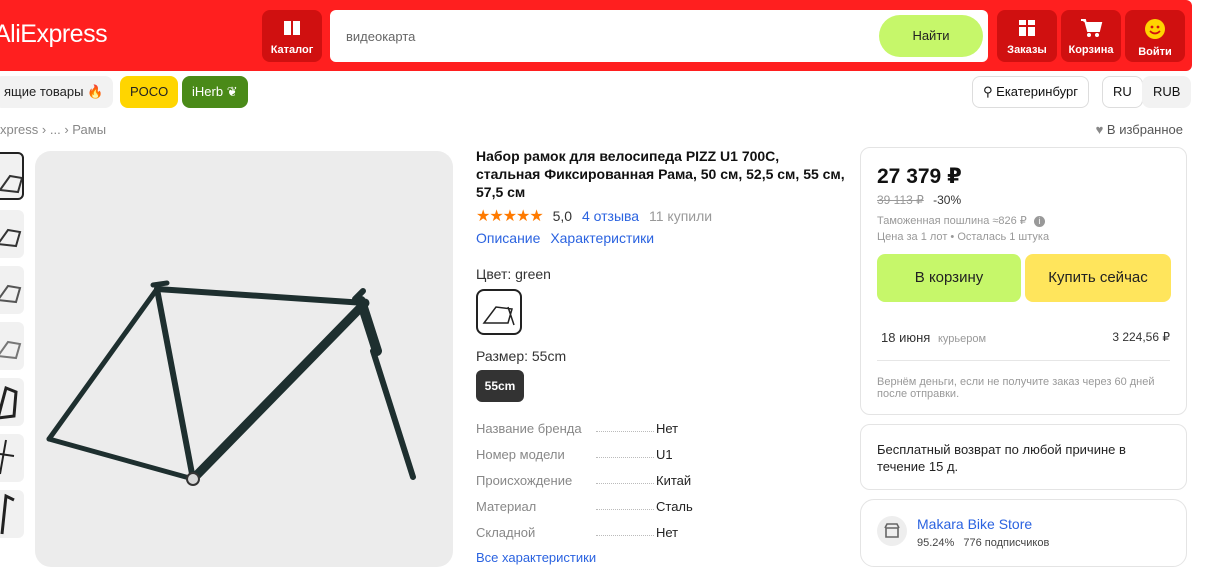 This screenshot has height=586, width=1213. Describe the element at coordinates (1091, 50) in the screenshot. I see `cart-label: Корзина` at that location.